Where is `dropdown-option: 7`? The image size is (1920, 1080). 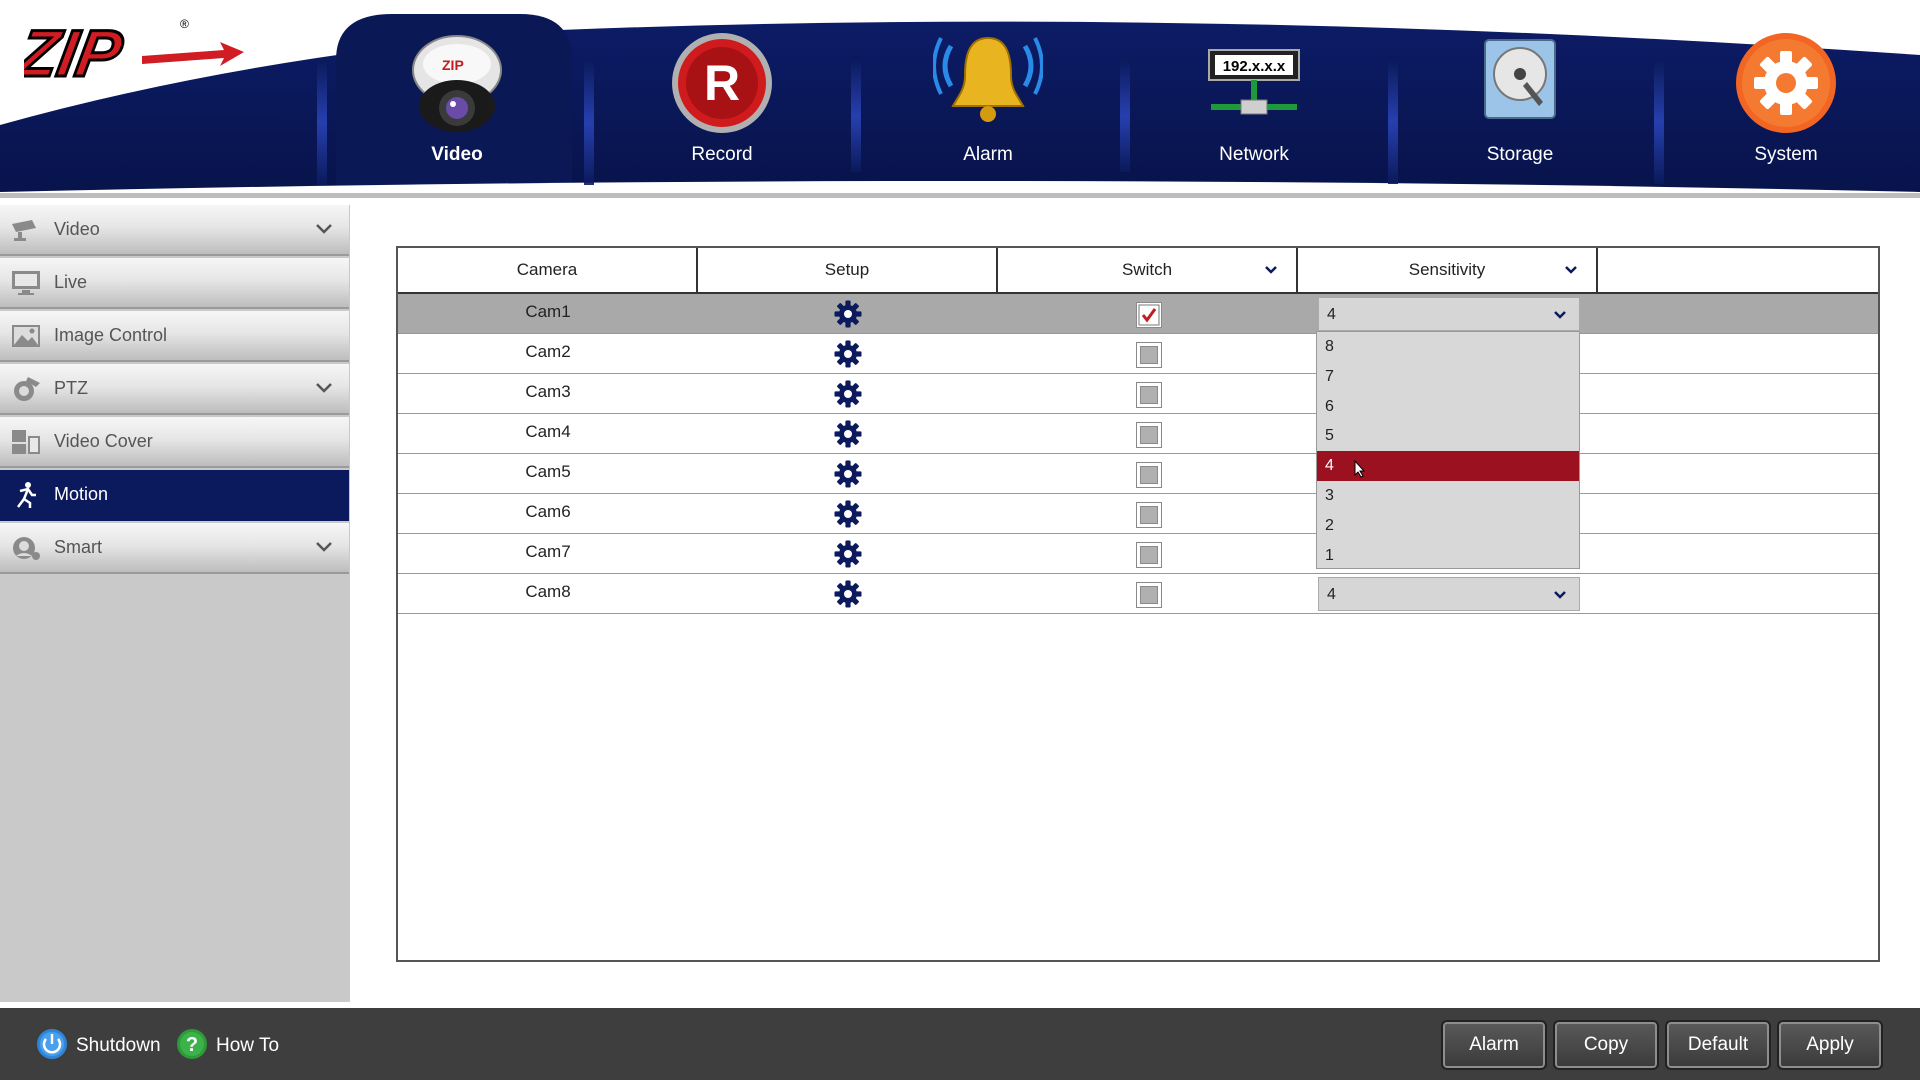
dropdown-option: 7 is located at coordinates (1448, 377).